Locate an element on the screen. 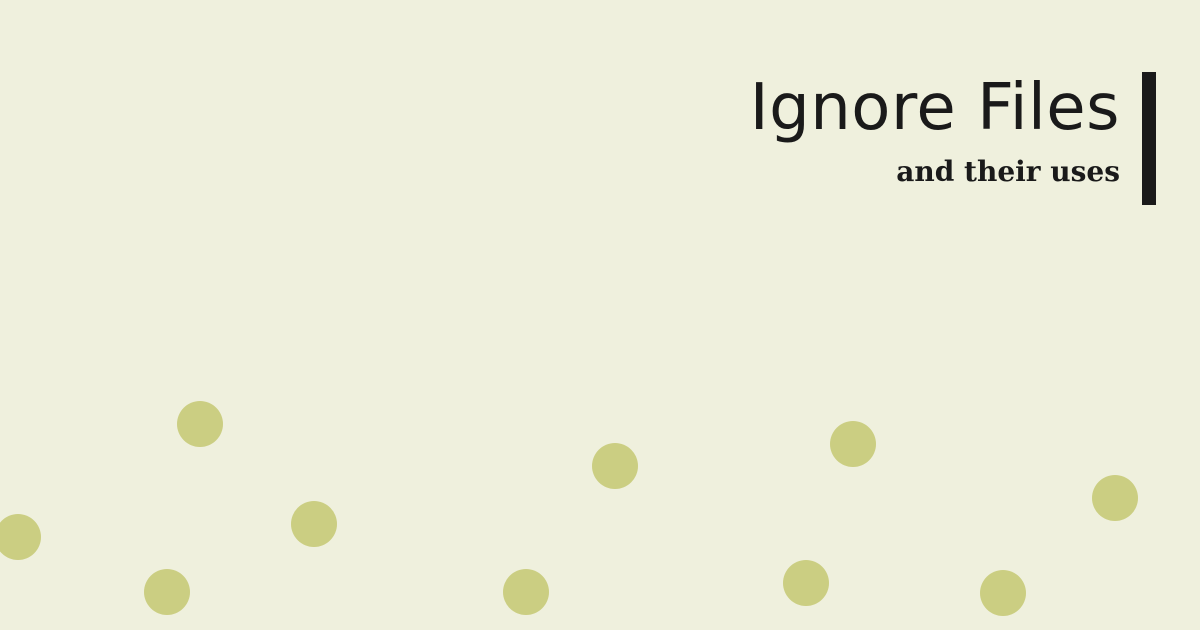 The height and width of the screenshot is (630, 1200). accent-bar is located at coordinates (1149, 138).